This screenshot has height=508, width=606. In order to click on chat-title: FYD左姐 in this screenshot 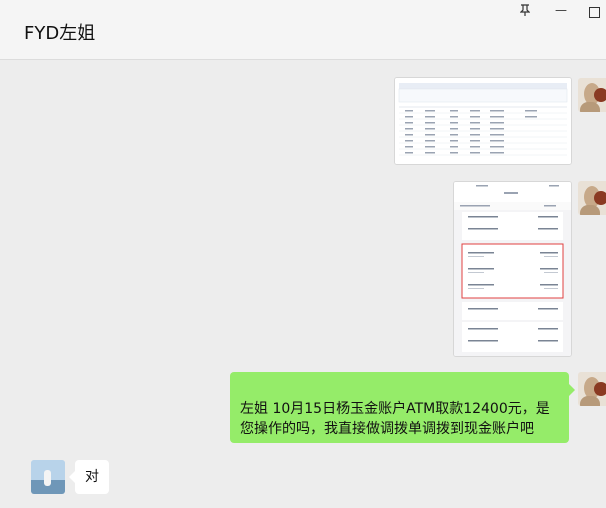, I will do `click(60, 33)`.